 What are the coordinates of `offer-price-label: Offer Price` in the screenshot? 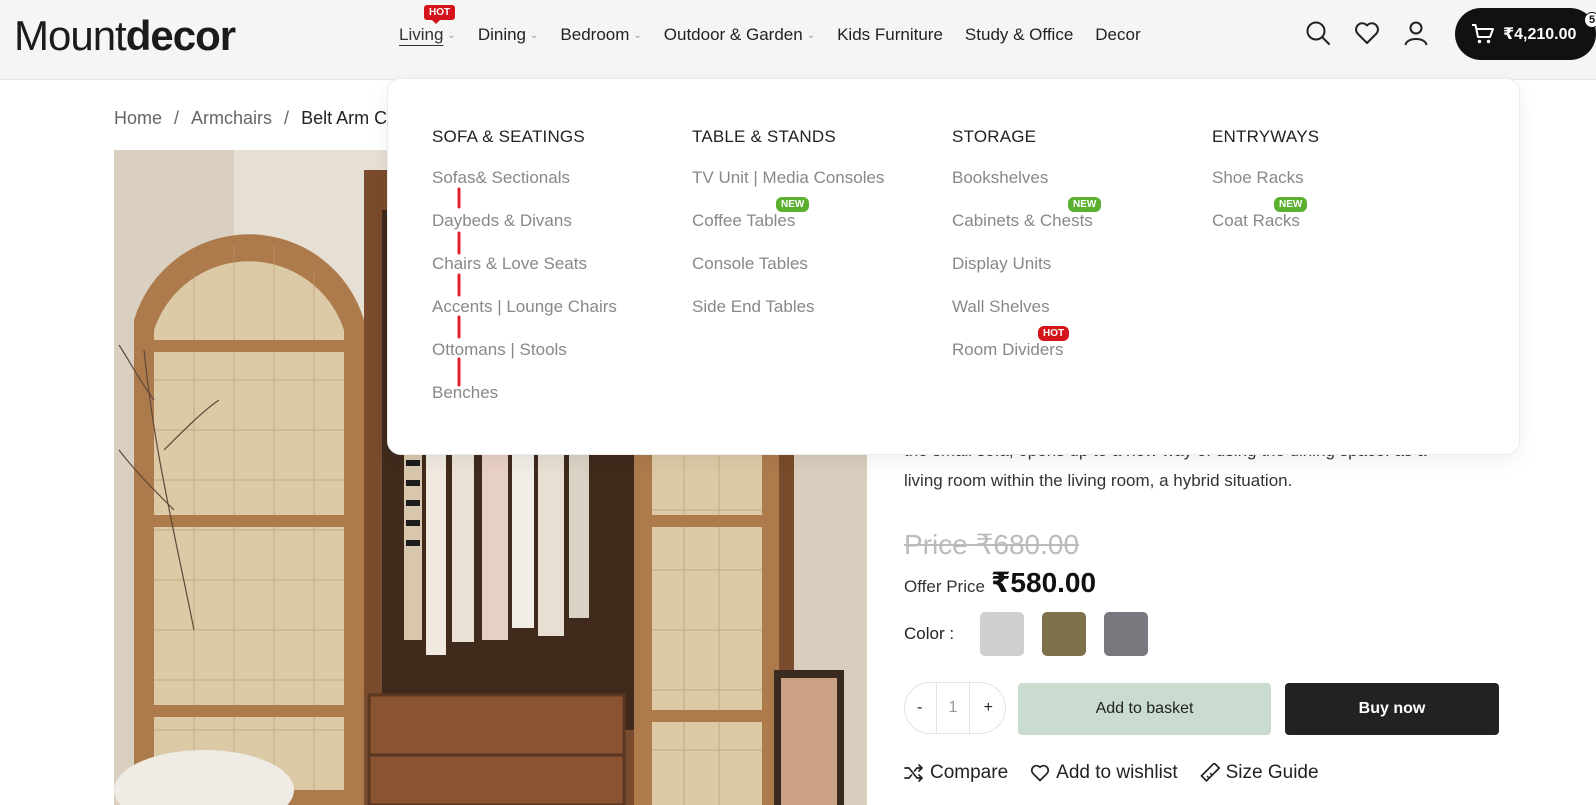 It's located at (944, 586).